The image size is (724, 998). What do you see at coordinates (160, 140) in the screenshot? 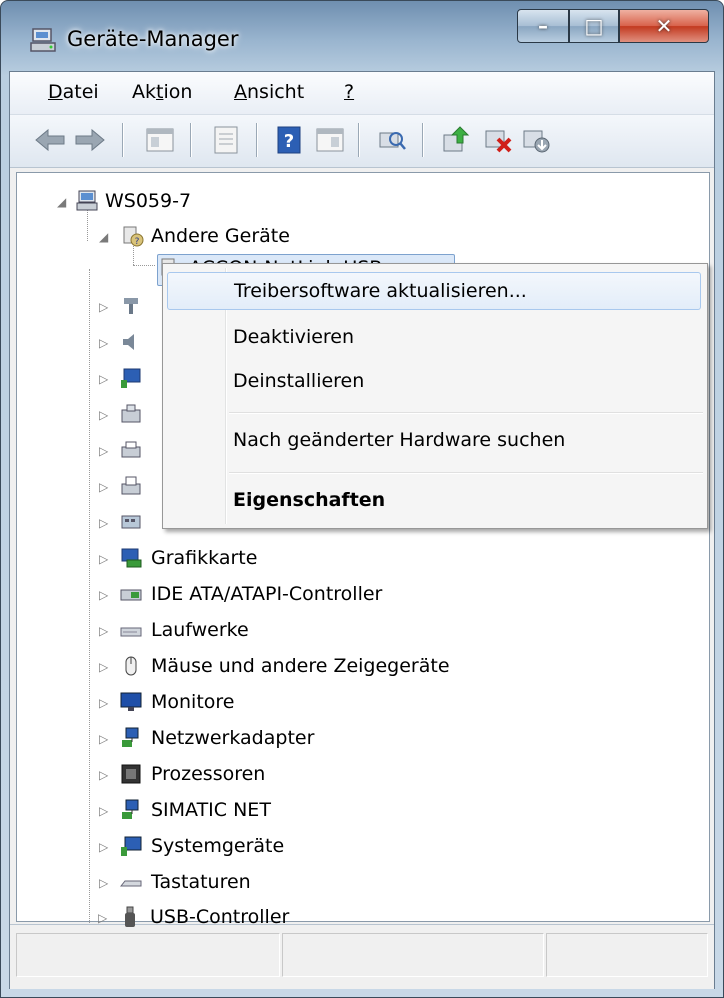
I see `properties-pane-icon` at bounding box center [160, 140].